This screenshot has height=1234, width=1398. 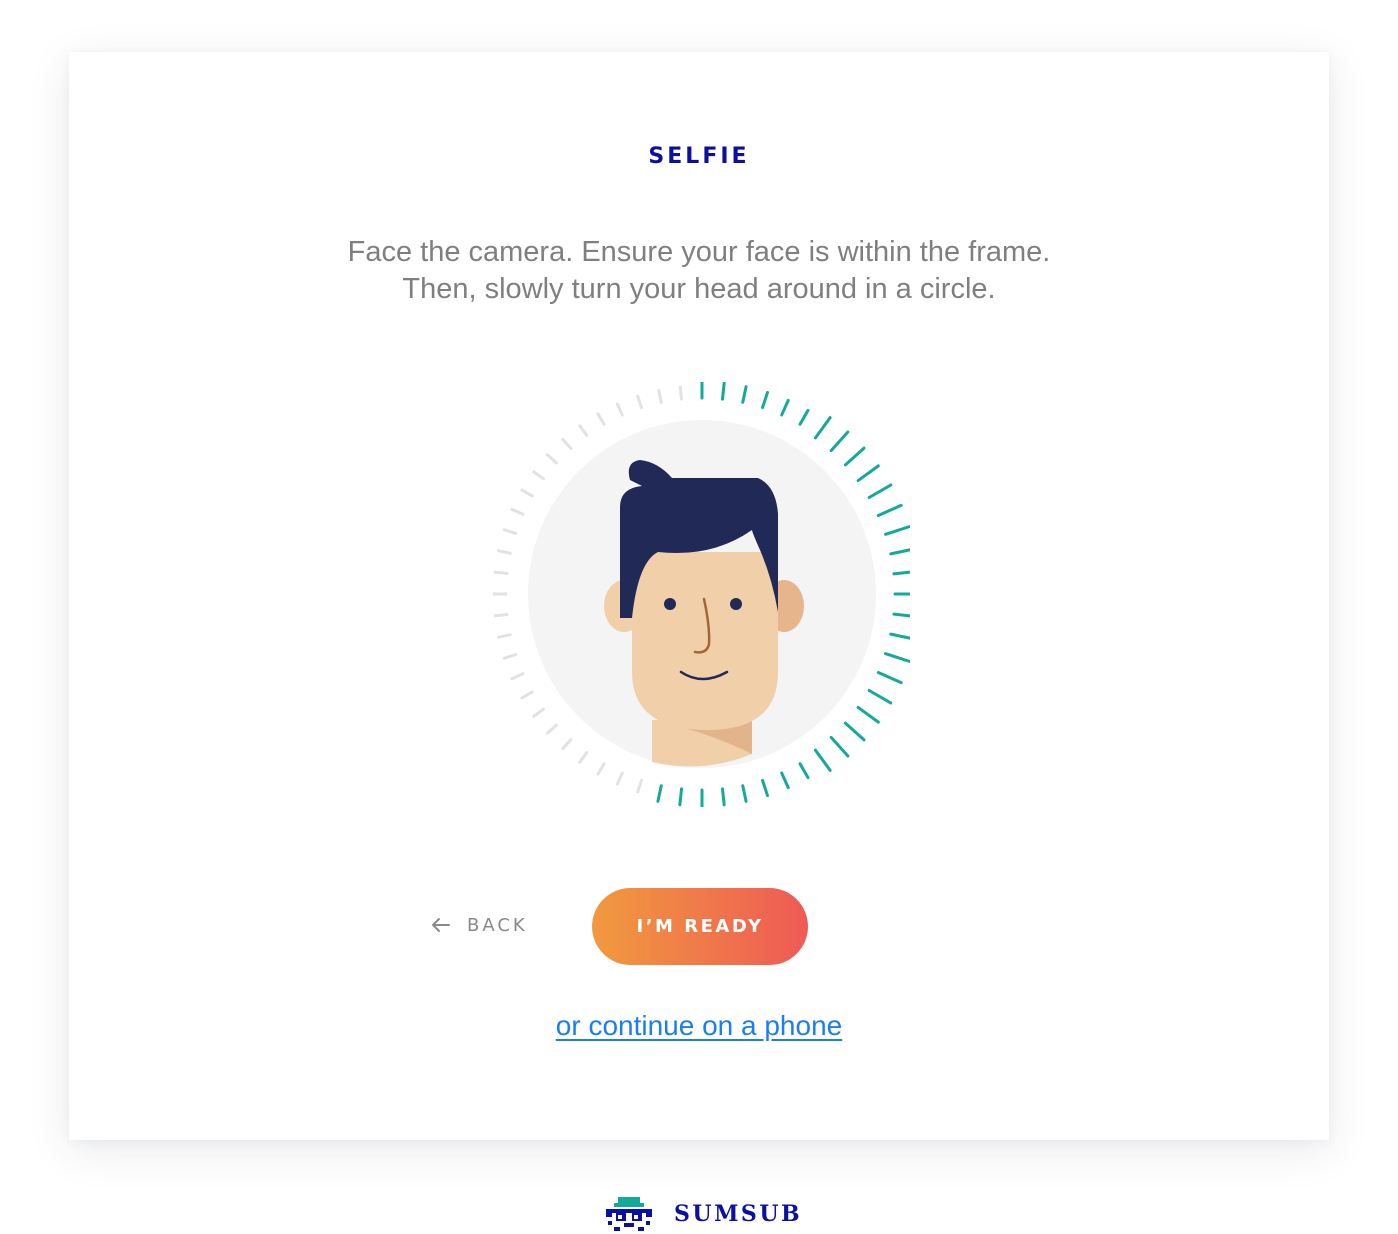 What do you see at coordinates (441, 925) in the screenshot?
I see `arrow-left-icon` at bounding box center [441, 925].